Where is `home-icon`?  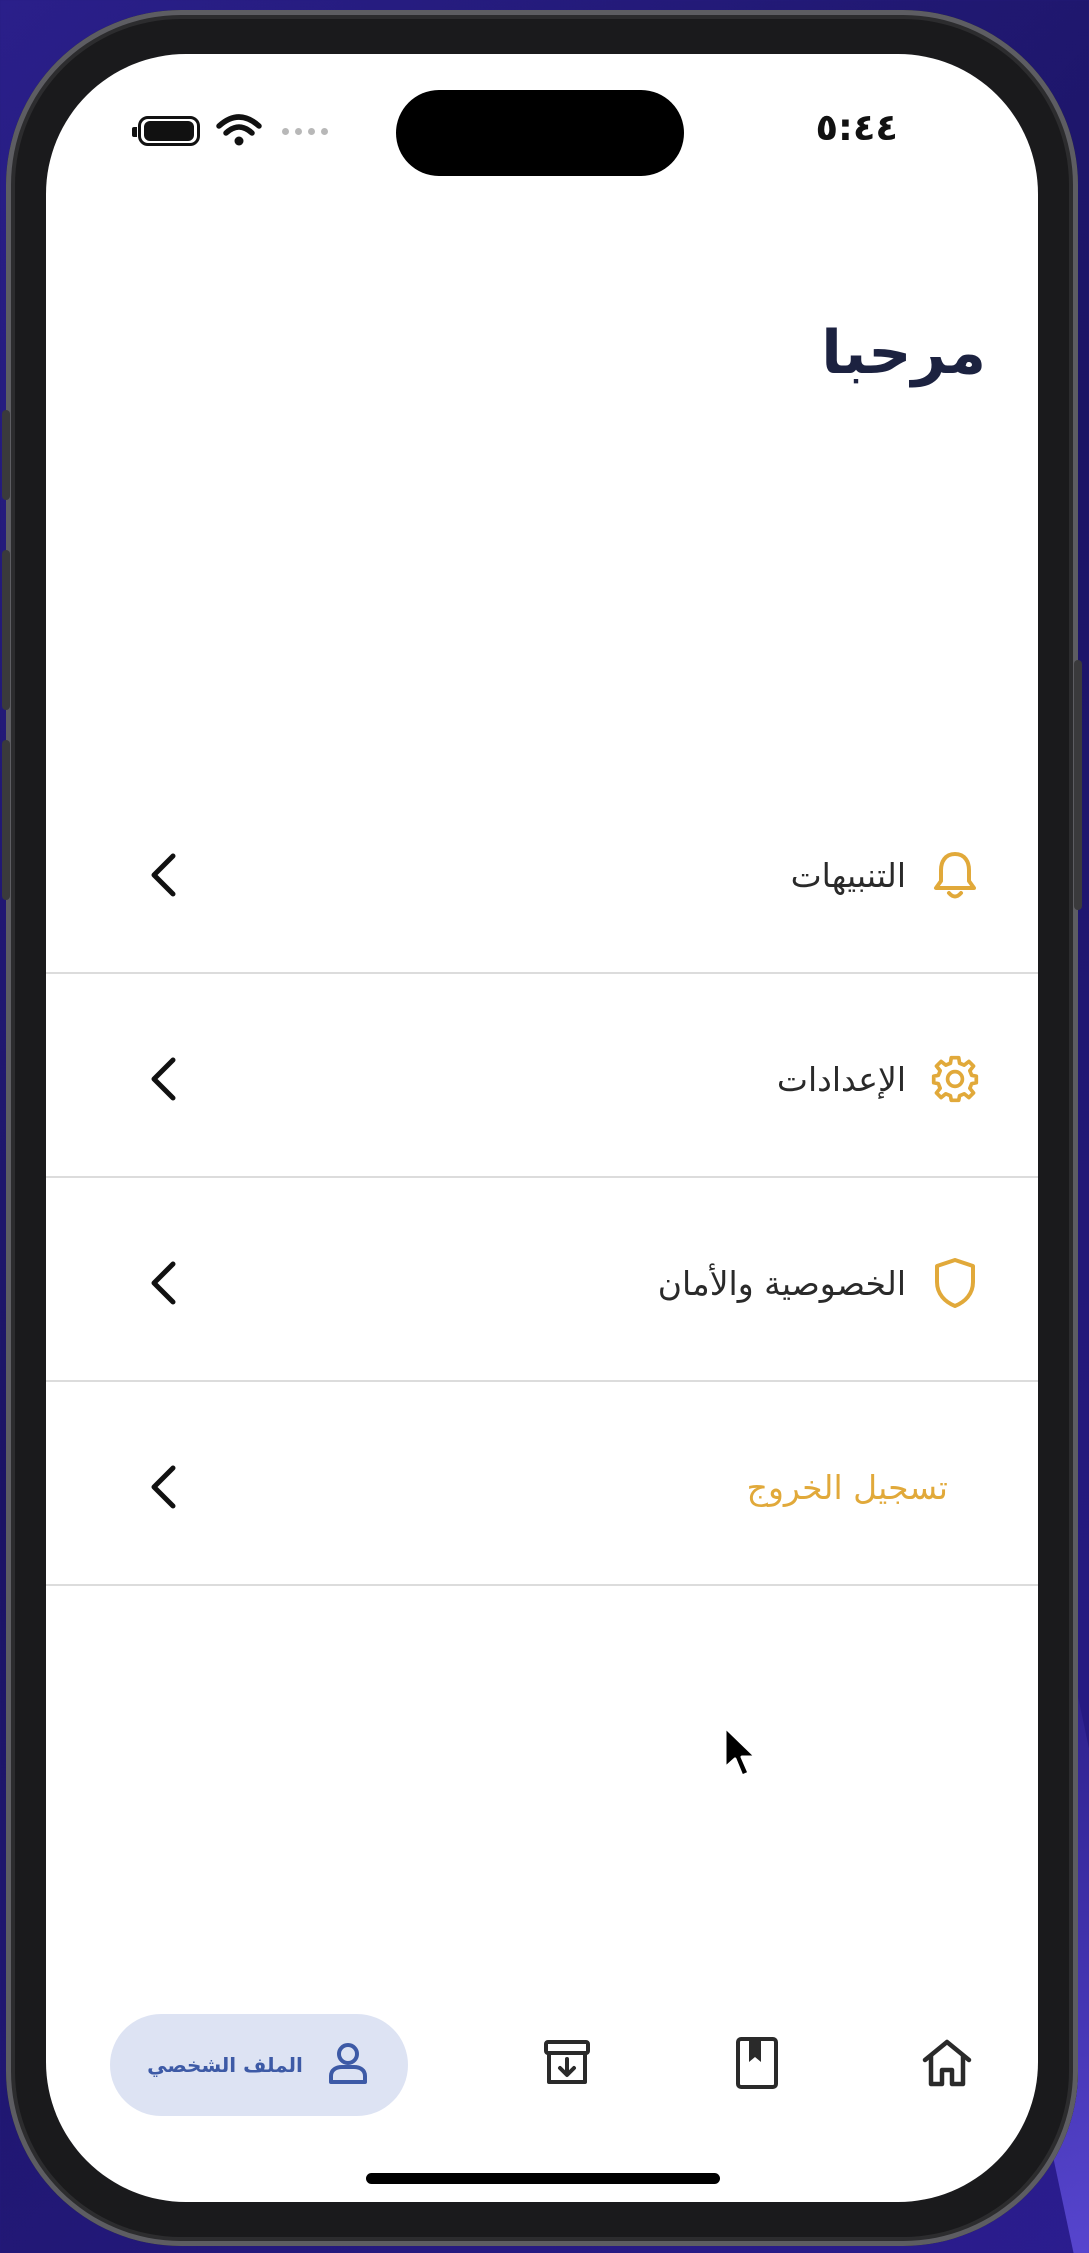
home-icon is located at coordinates (947, 2065).